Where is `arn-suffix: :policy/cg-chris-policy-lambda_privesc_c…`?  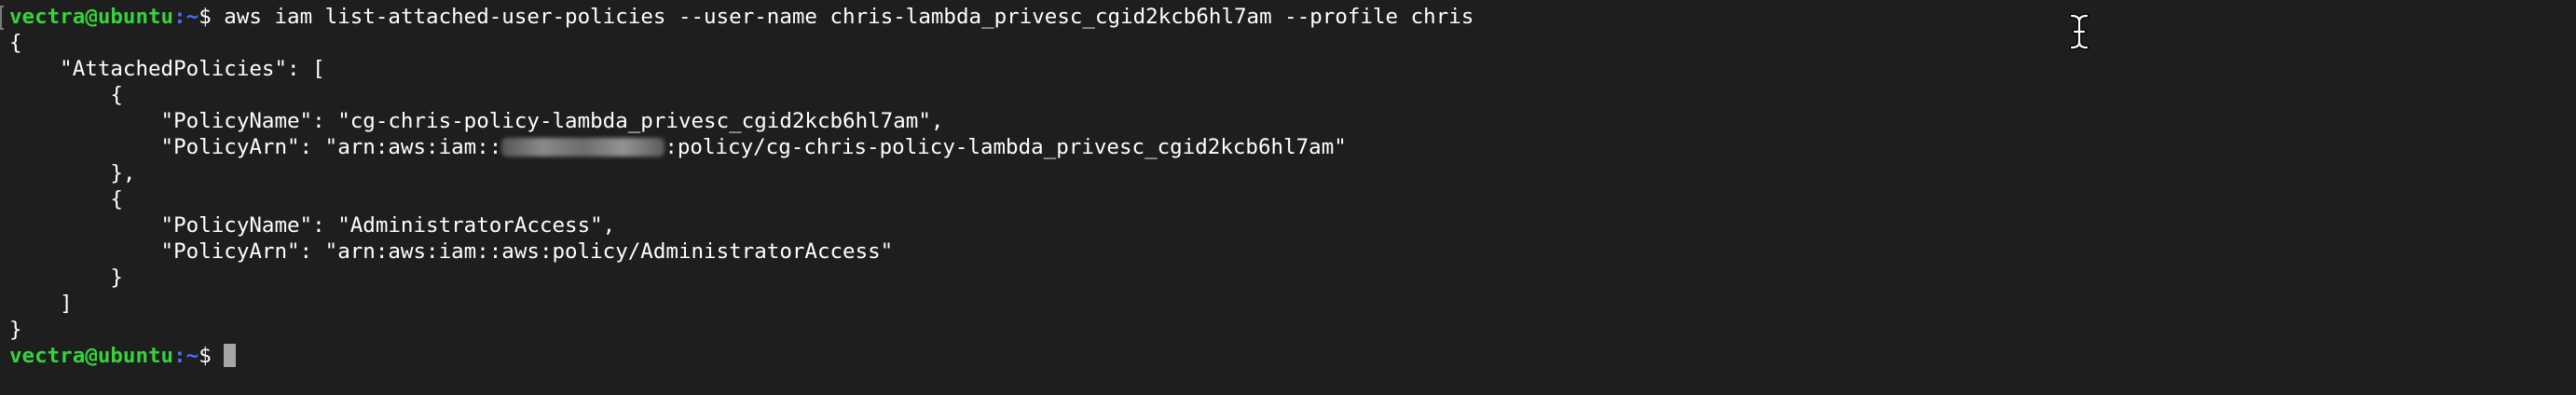 arn-suffix: :policy/cg-chris-policy-lambda_privesc_c… is located at coordinates (1006, 147).